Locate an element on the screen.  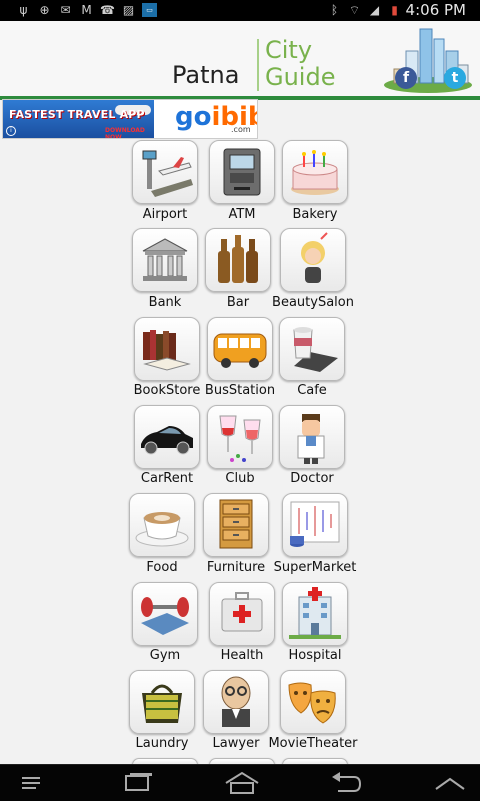
category-doctor is located at coordinates (312, 437).